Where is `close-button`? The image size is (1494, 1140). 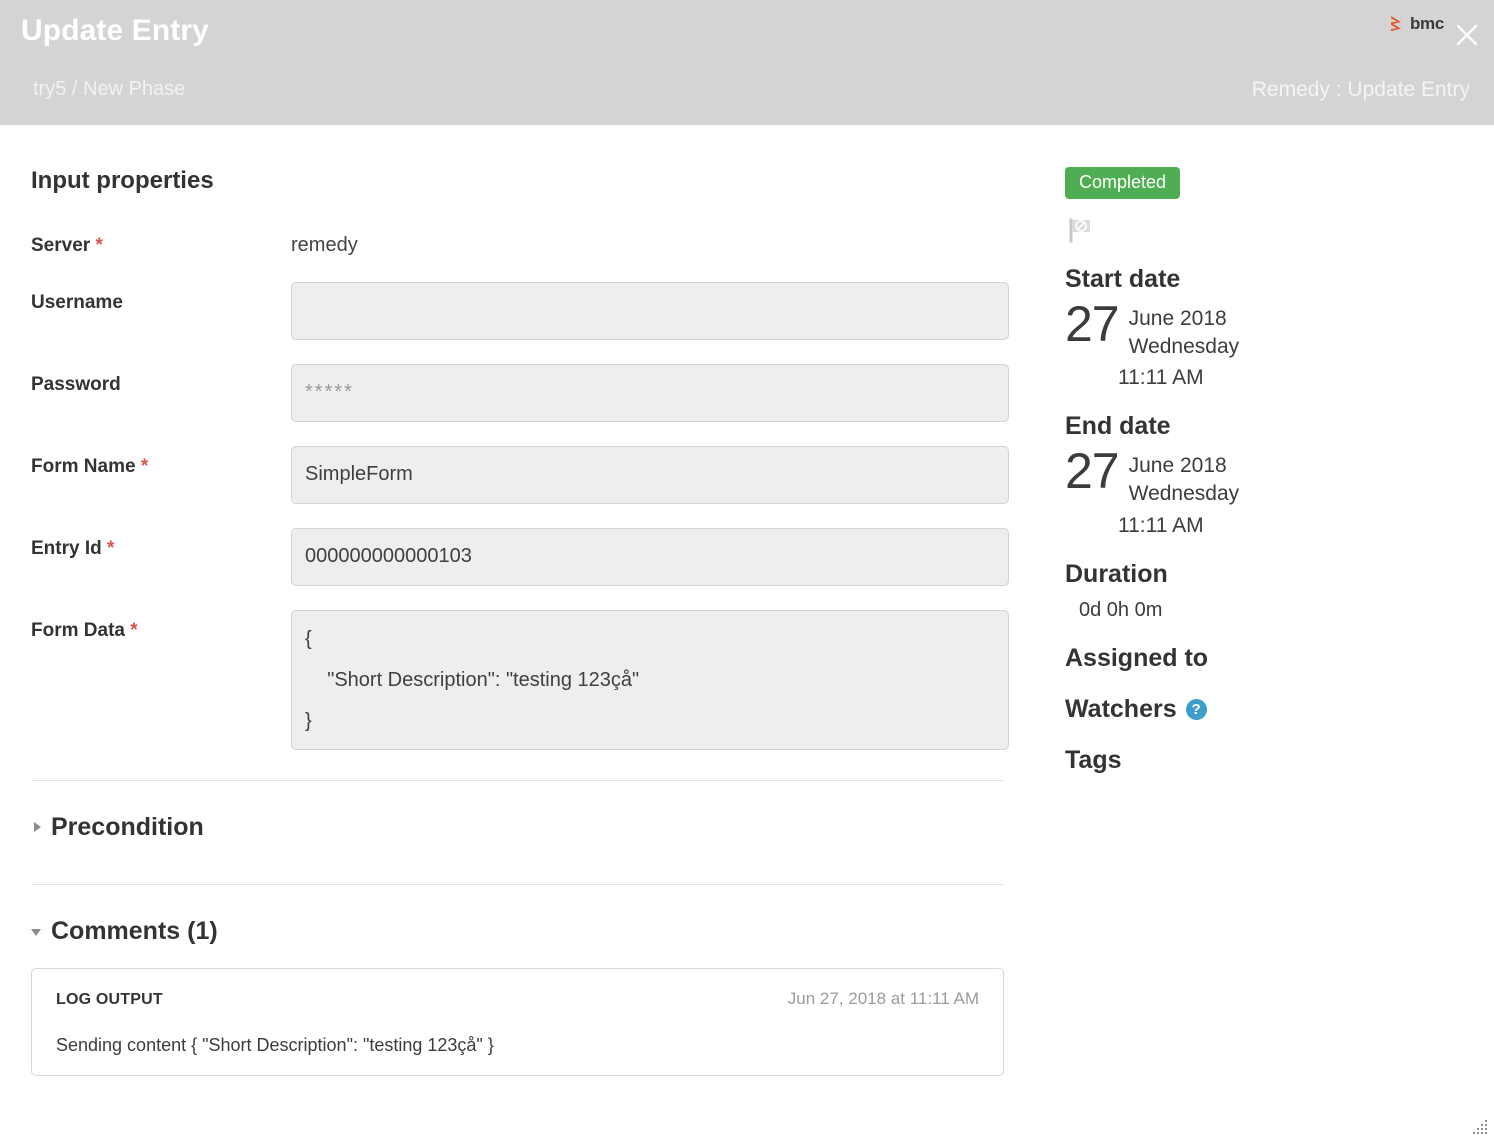
close-button is located at coordinates (1467, 35).